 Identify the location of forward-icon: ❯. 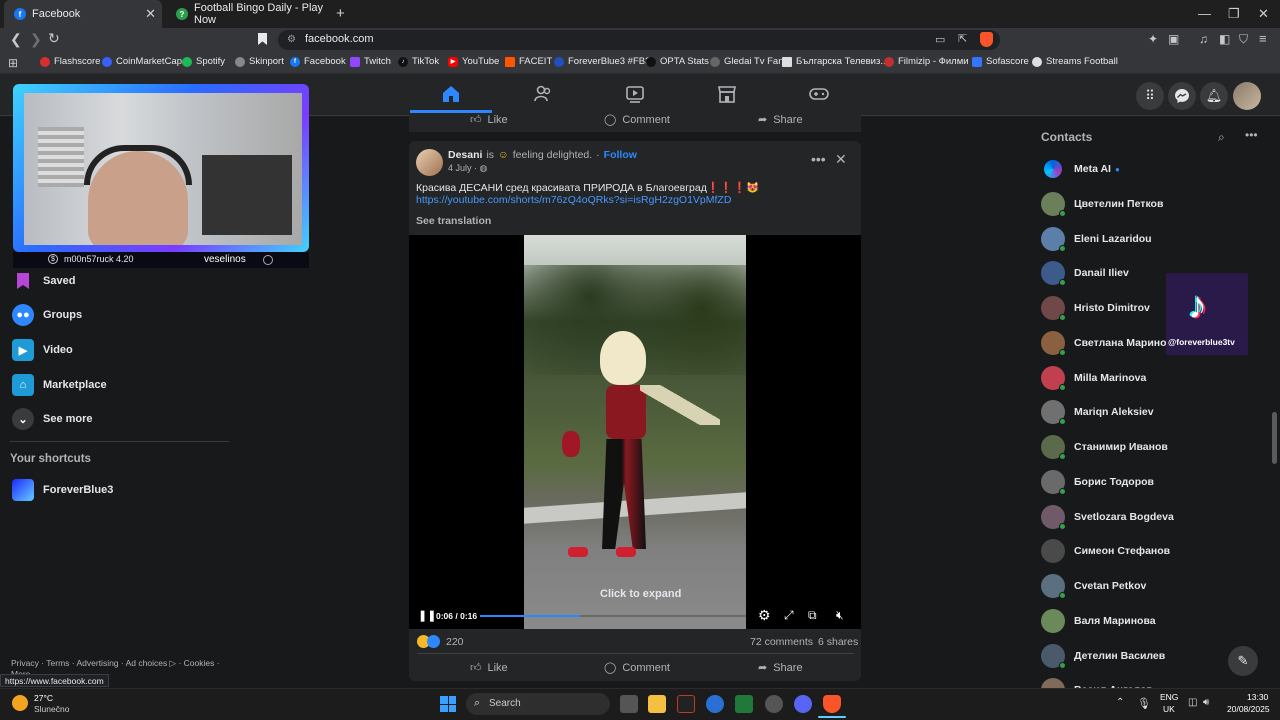
(36, 39).